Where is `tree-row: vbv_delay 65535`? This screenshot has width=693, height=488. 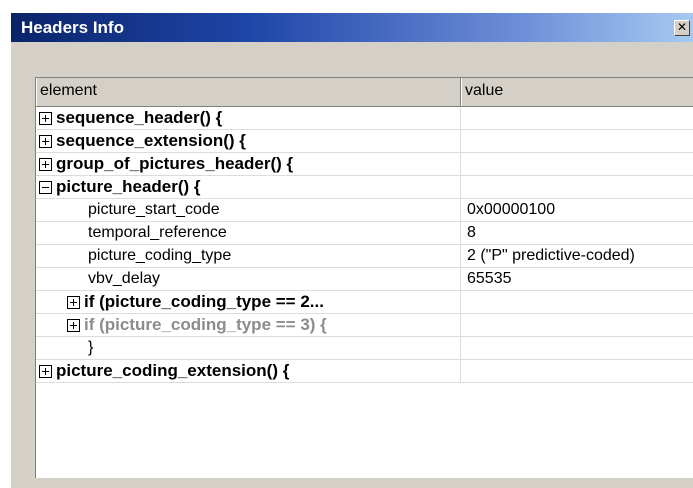
tree-row: vbv_delay 65535 is located at coordinates (364, 279).